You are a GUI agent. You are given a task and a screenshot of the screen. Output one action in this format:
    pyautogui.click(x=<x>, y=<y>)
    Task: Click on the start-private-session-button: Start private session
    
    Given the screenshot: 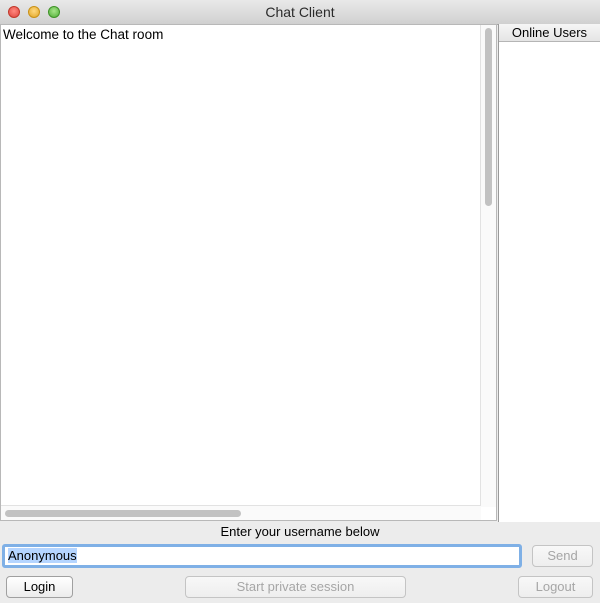 What is the action you would take?
    pyautogui.click(x=295, y=587)
    